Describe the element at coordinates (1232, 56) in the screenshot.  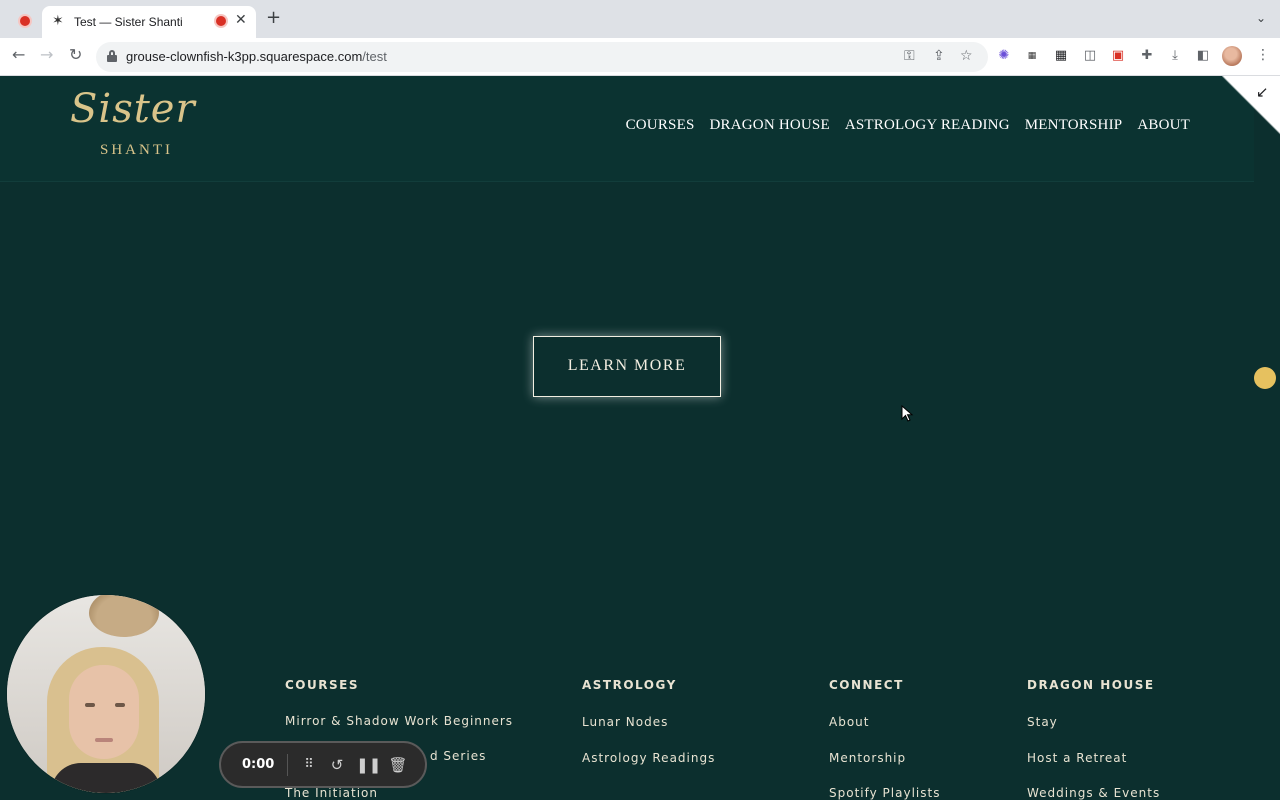
I see `profile-avatar` at that location.